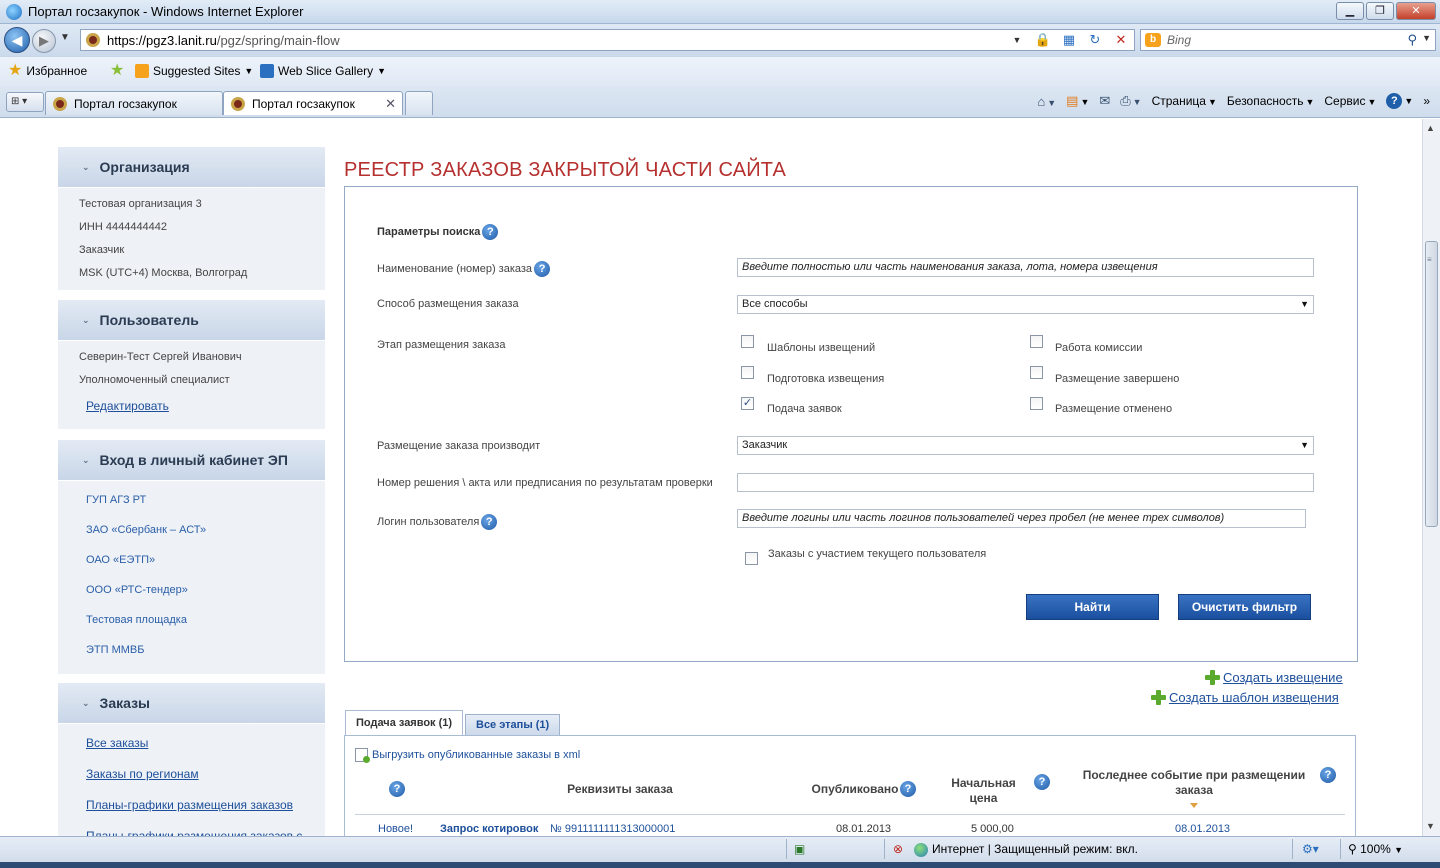  What do you see at coordinates (612, 829) in the screenshot?
I see `row-number: № 9911111111313000001` at bounding box center [612, 829].